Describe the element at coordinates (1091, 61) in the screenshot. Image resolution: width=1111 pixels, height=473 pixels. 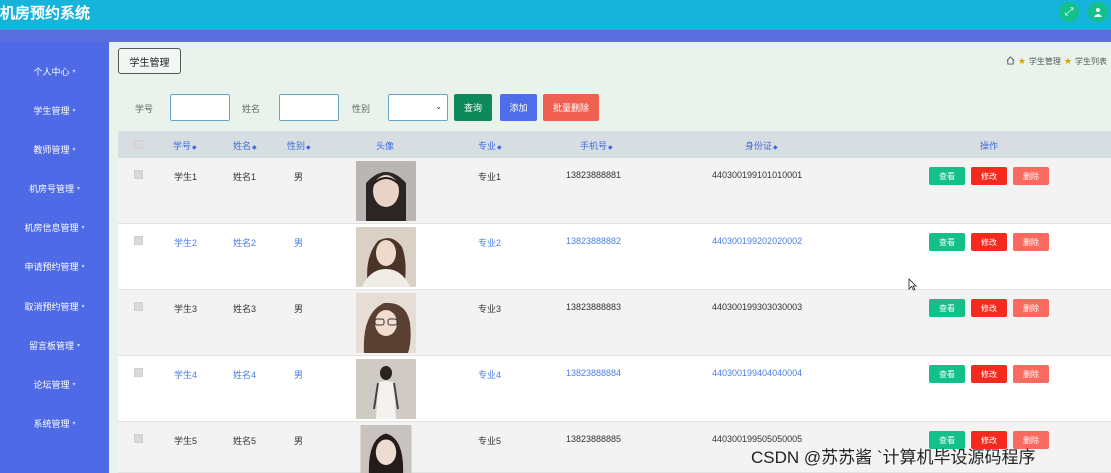
I see `breadcrumb-item: 学生列表` at that location.